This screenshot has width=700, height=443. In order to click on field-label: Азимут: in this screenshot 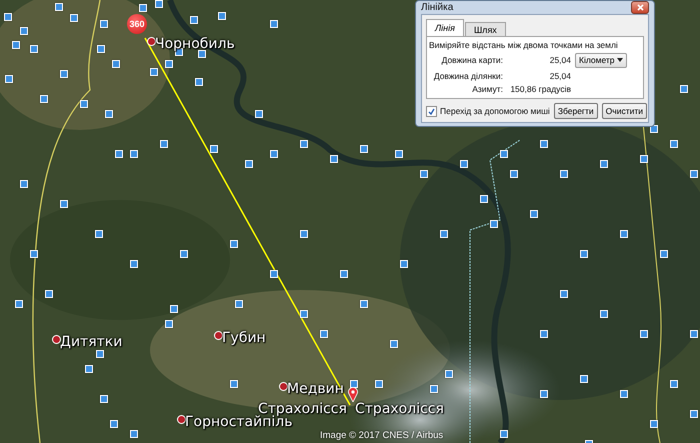, I will do `click(487, 89)`.